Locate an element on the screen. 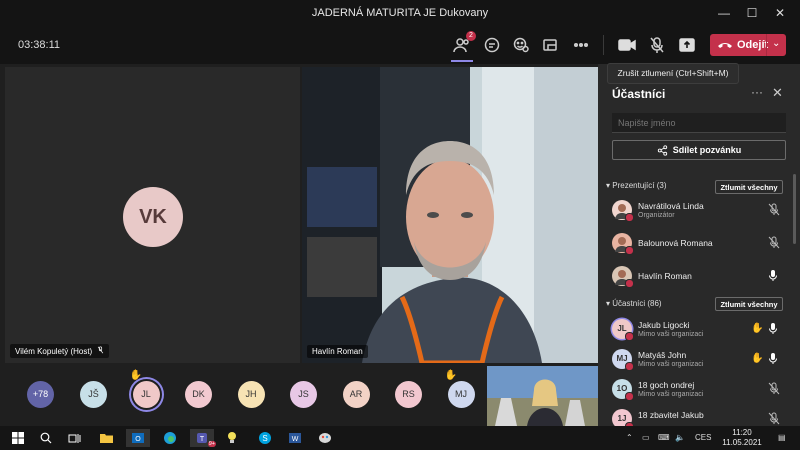 This screenshot has width=800, height=450. word-icon: W is located at coordinates (295, 438).